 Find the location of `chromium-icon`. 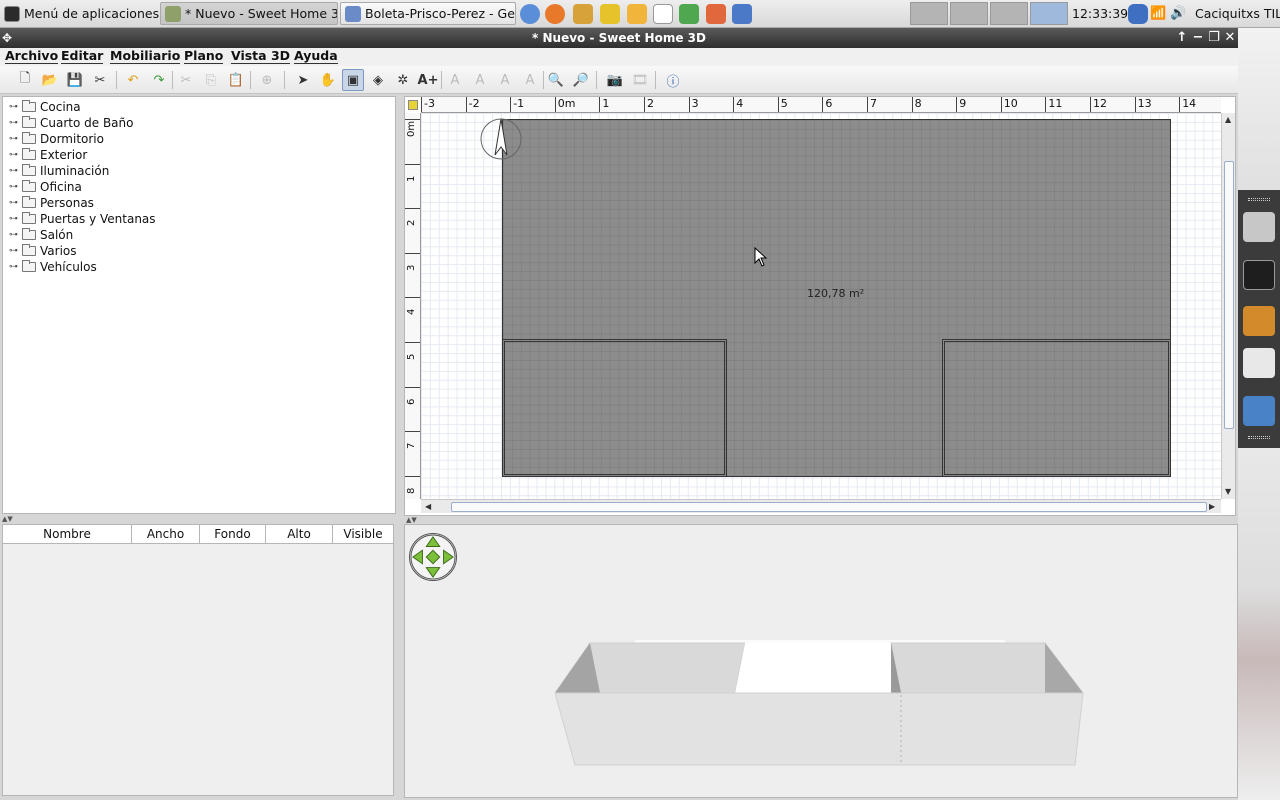

chromium-icon is located at coordinates (530, 14).